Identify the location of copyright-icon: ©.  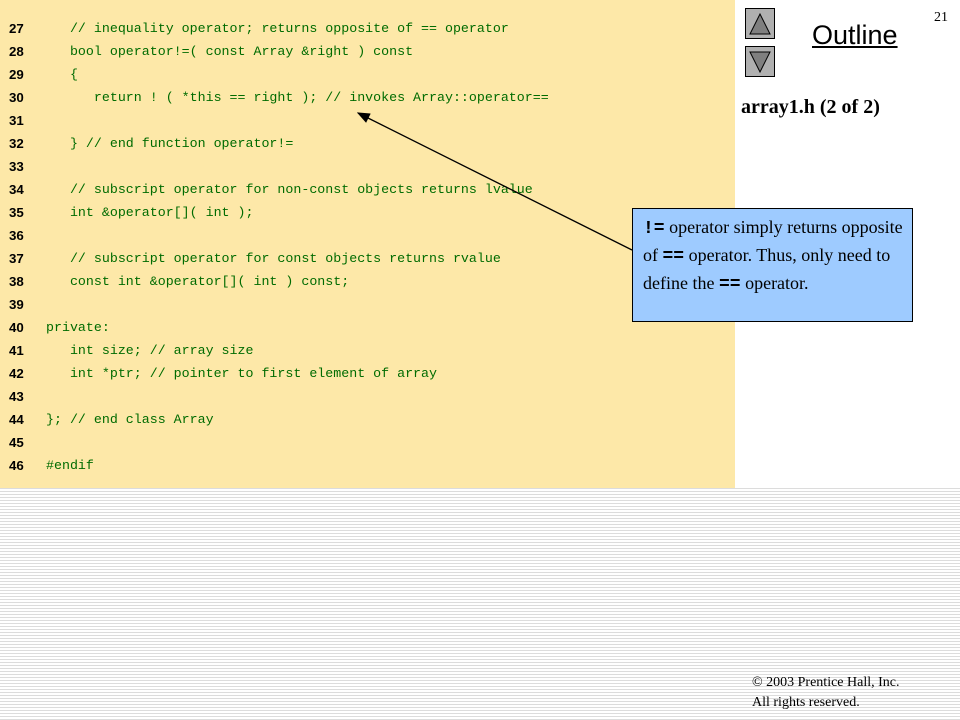
(757, 682).